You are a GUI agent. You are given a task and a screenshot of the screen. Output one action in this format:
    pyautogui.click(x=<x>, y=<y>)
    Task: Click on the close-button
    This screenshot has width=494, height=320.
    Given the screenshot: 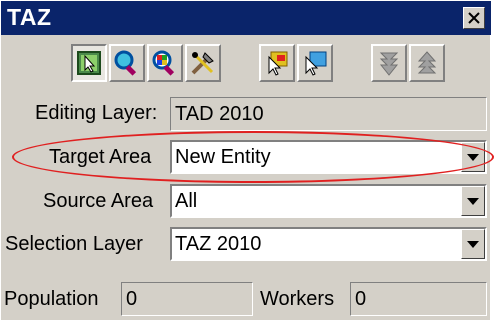 What is the action you would take?
    pyautogui.click(x=474, y=18)
    